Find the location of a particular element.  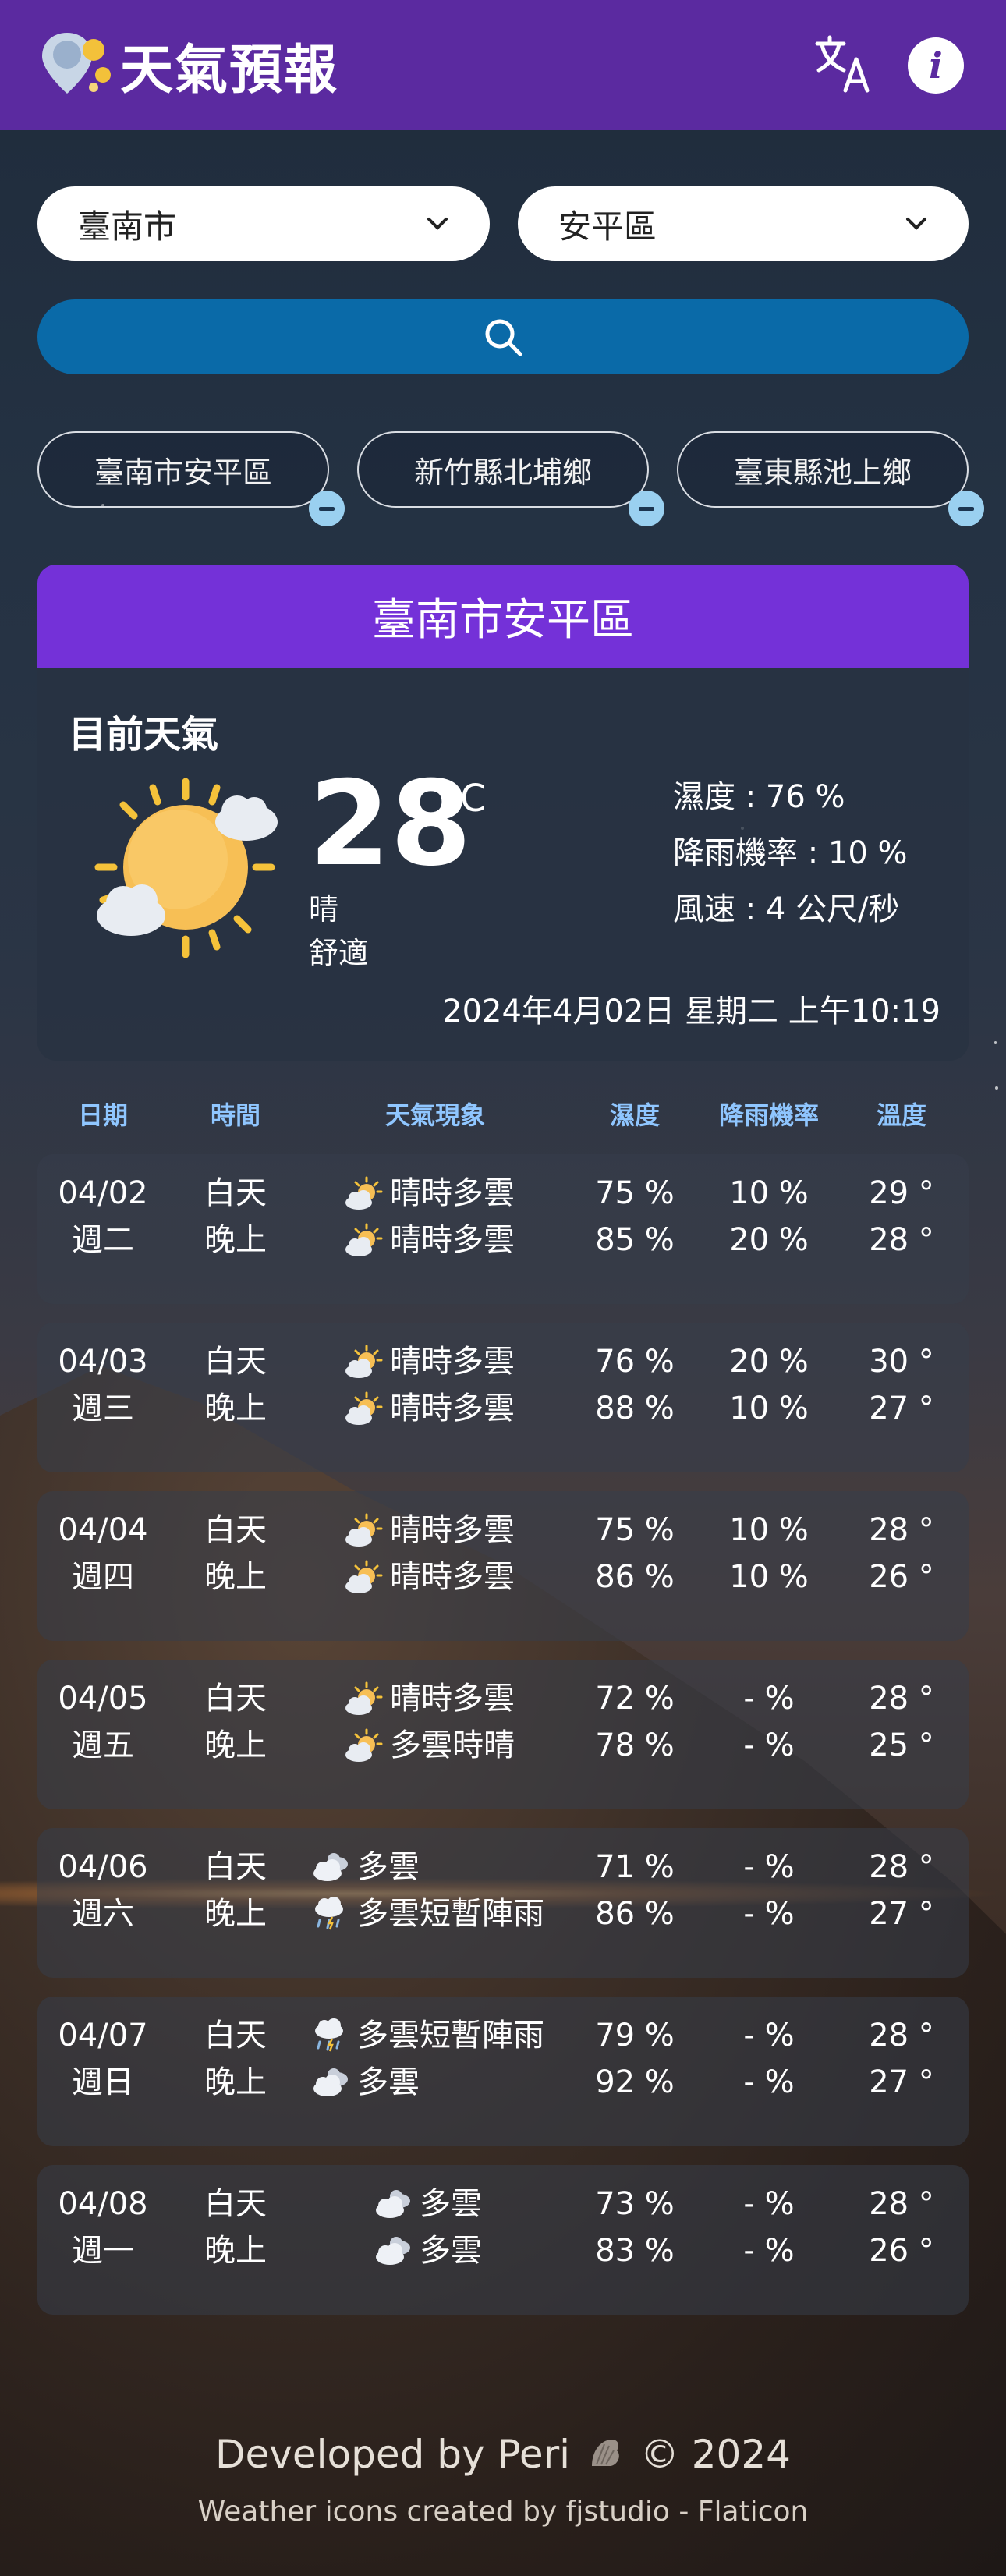

background-star is located at coordinates (997, 1088).